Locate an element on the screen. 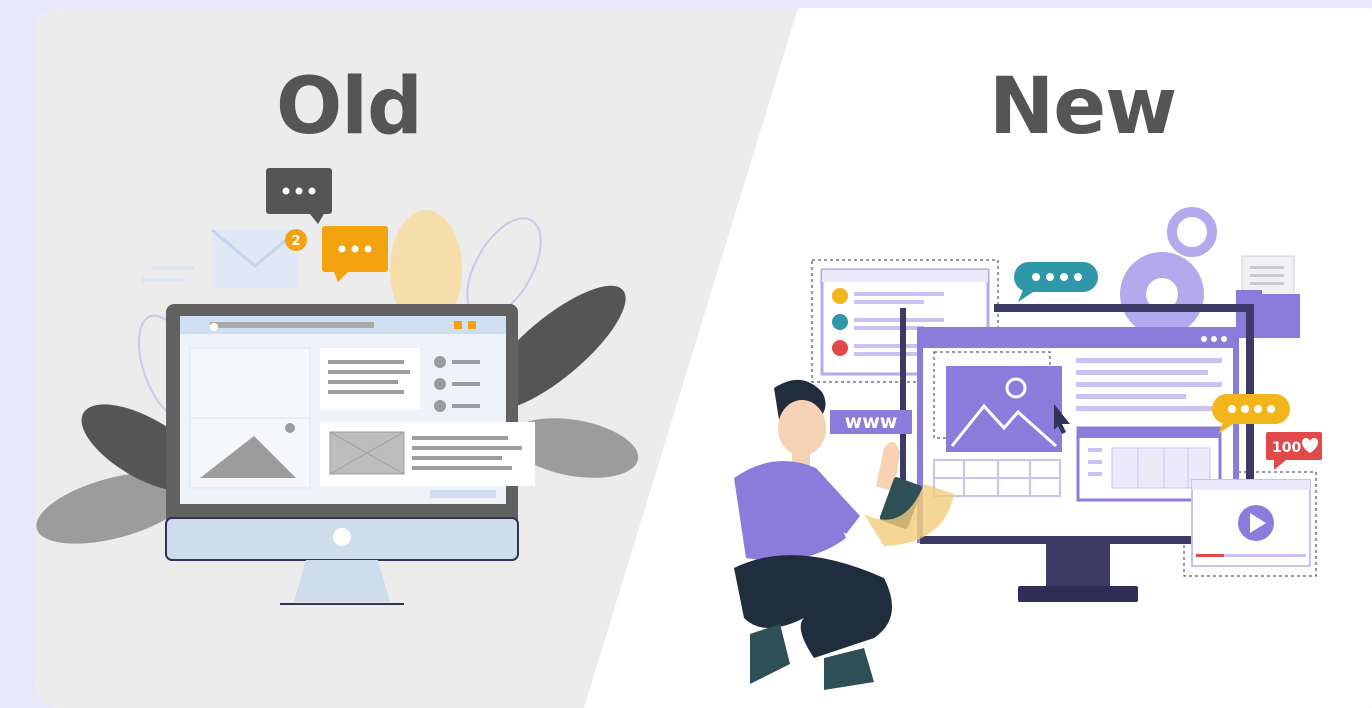  folder-icon is located at coordinates (1268, 296).